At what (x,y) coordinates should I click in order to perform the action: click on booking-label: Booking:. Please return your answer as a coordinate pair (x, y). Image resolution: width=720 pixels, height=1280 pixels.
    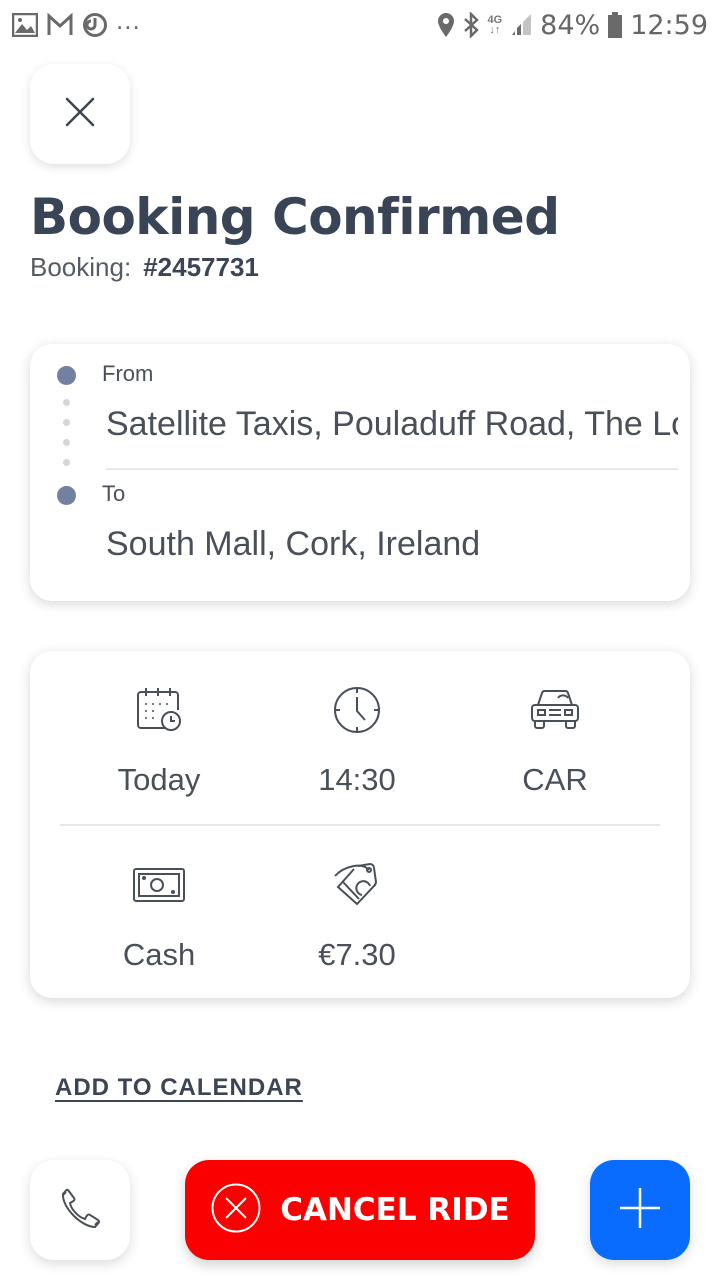
    Looking at the image, I should click on (81, 267).